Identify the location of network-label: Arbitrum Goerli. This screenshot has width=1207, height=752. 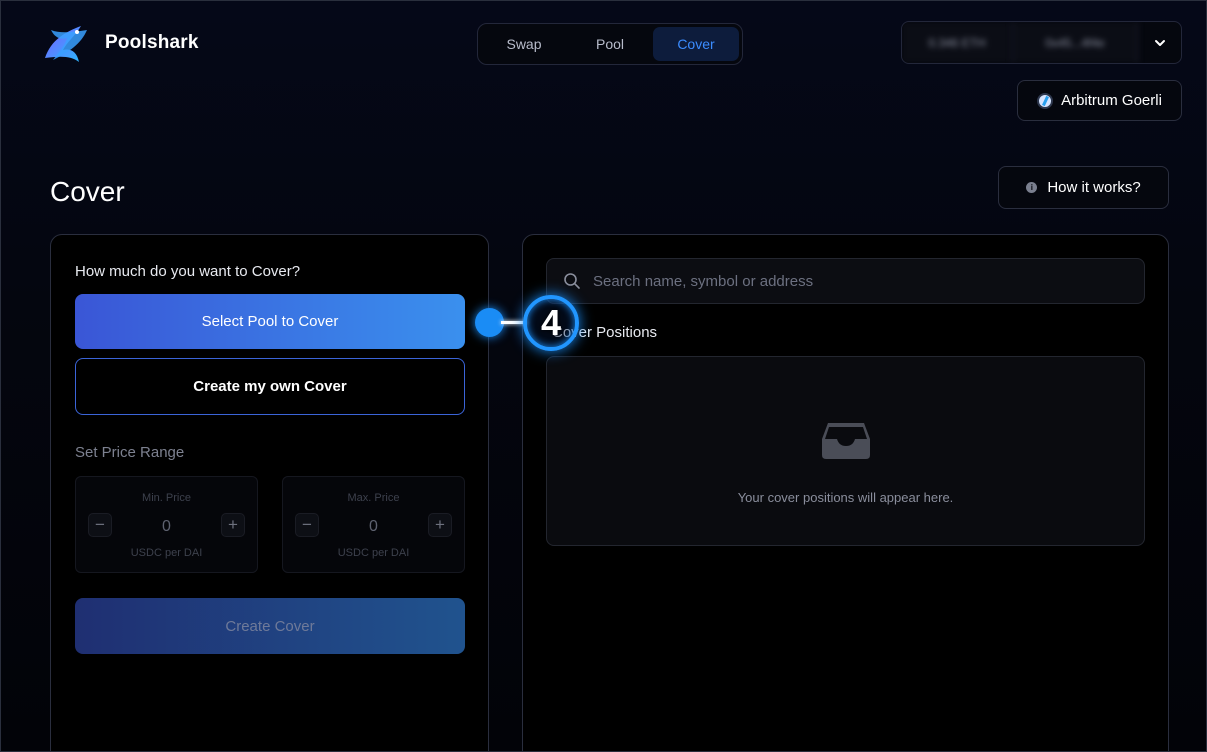
(1111, 100).